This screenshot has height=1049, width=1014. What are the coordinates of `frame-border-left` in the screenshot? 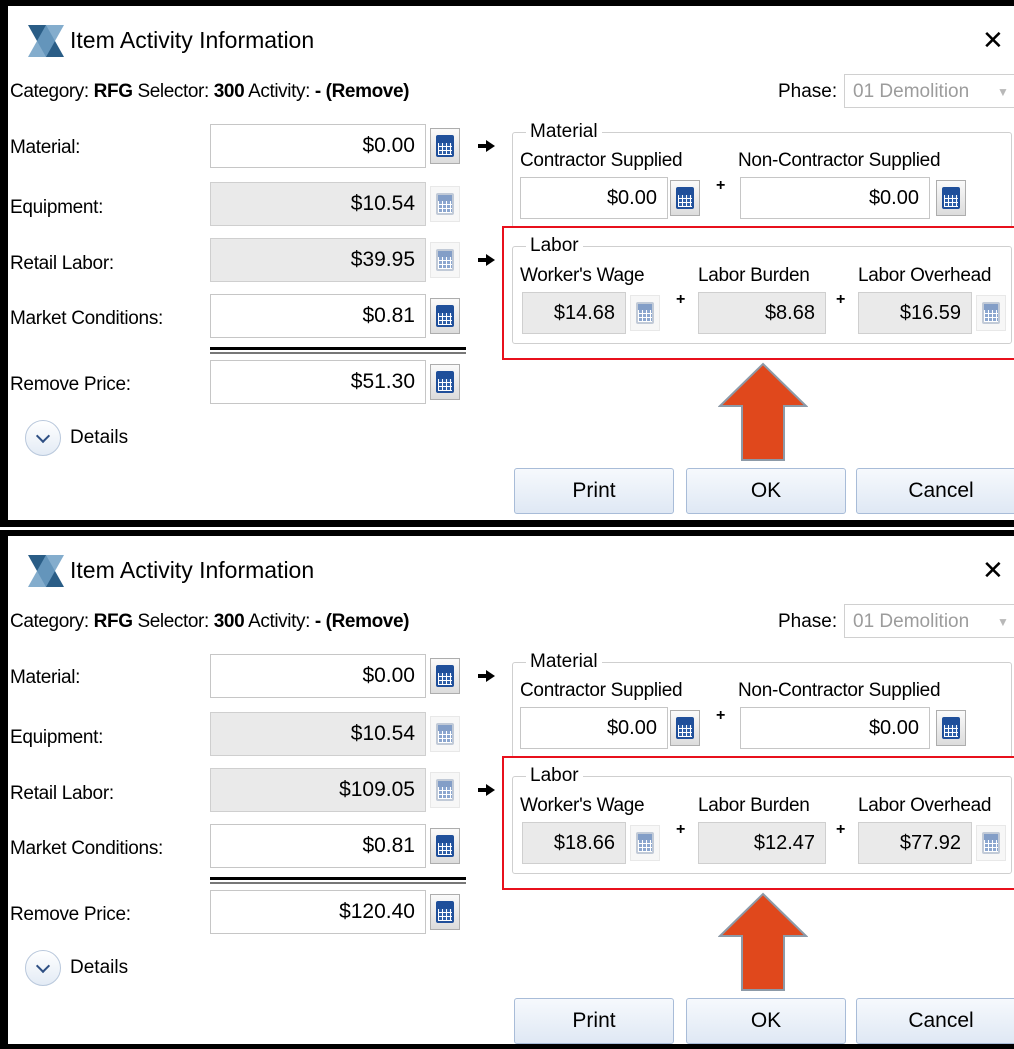 It's located at (4, 263).